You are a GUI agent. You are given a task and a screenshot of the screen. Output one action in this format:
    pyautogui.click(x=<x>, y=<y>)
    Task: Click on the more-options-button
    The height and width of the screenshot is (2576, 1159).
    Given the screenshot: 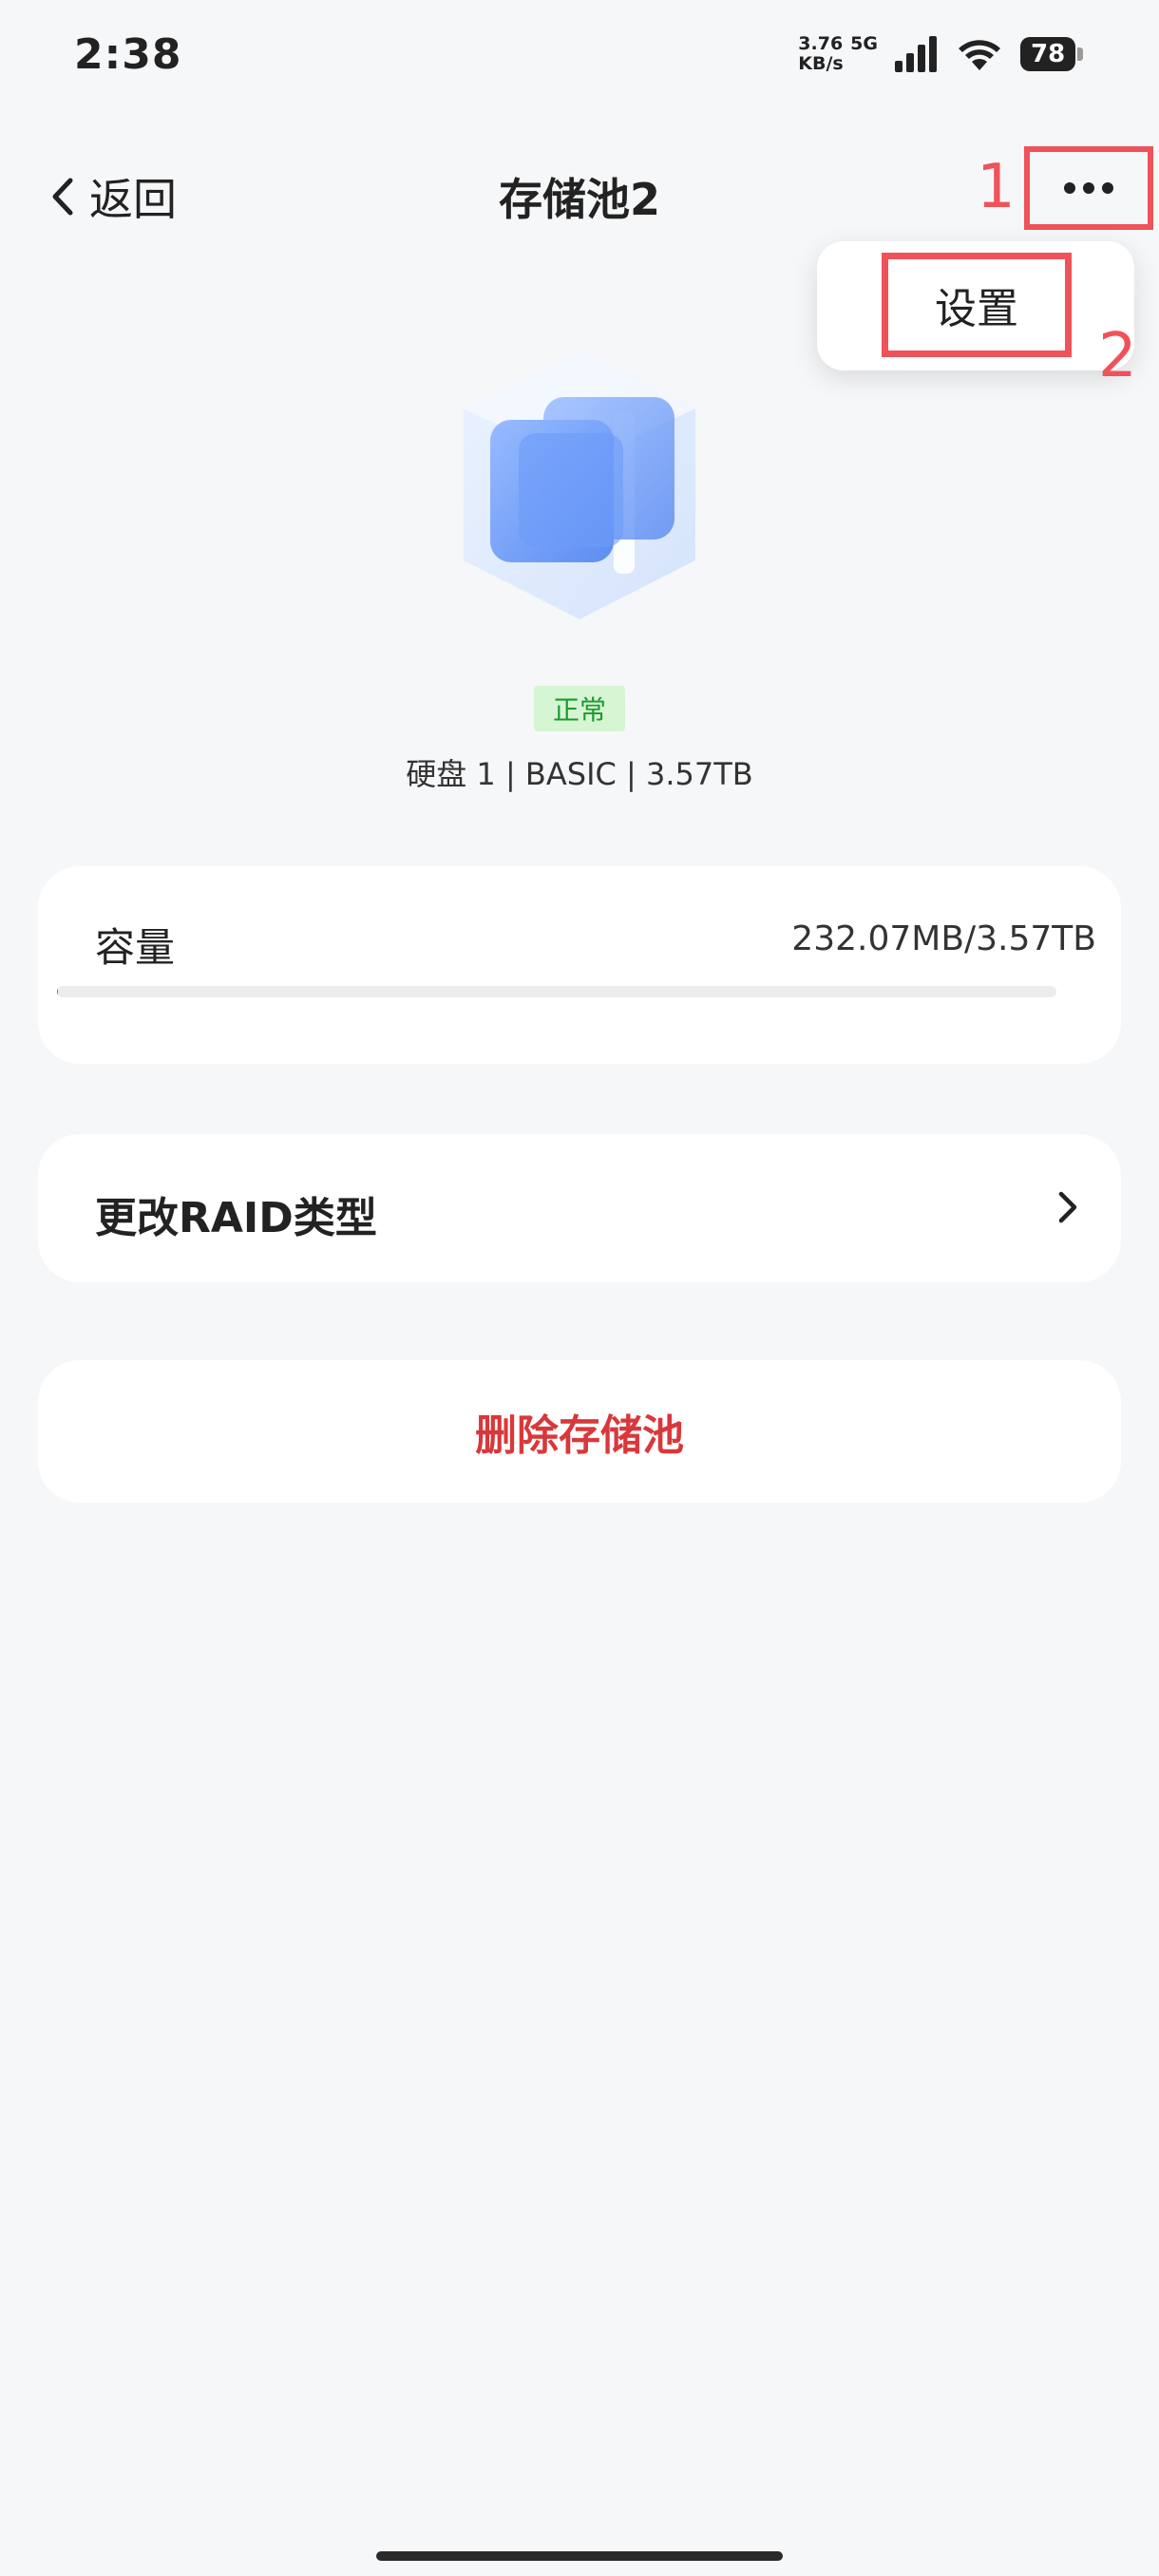 What is the action you would take?
    pyautogui.click(x=1088, y=188)
    